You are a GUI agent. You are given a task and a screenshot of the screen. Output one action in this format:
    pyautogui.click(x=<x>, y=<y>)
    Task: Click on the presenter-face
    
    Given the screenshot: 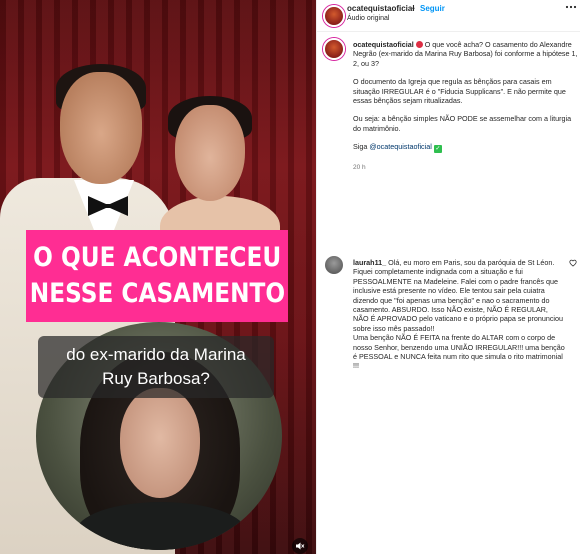 What is the action you would take?
    pyautogui.click(x=160, y=443)
    